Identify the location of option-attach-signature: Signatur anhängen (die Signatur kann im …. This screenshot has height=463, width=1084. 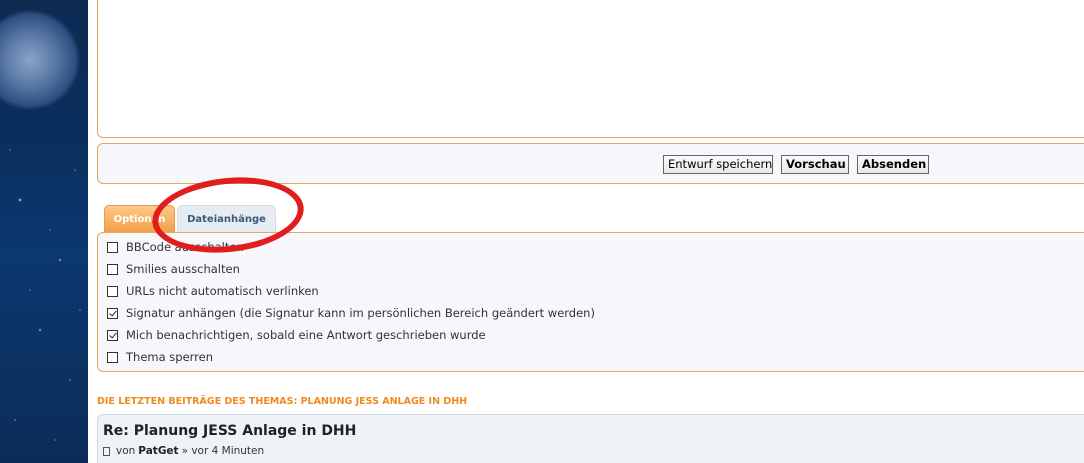
(351, 313).